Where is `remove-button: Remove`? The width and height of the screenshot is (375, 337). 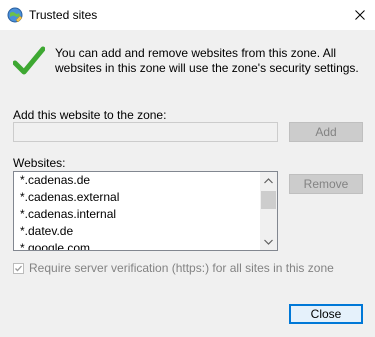
remove-button: Remove is located at coordinates (326, 184).